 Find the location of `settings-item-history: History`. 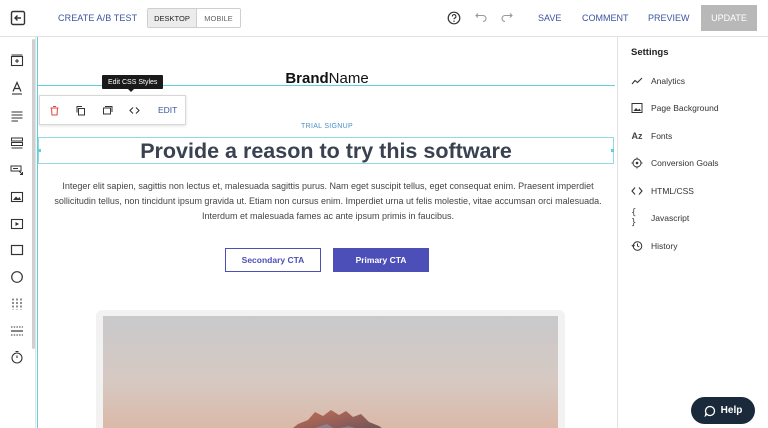

settings-item-history: History is located at coordinates (654, 246).